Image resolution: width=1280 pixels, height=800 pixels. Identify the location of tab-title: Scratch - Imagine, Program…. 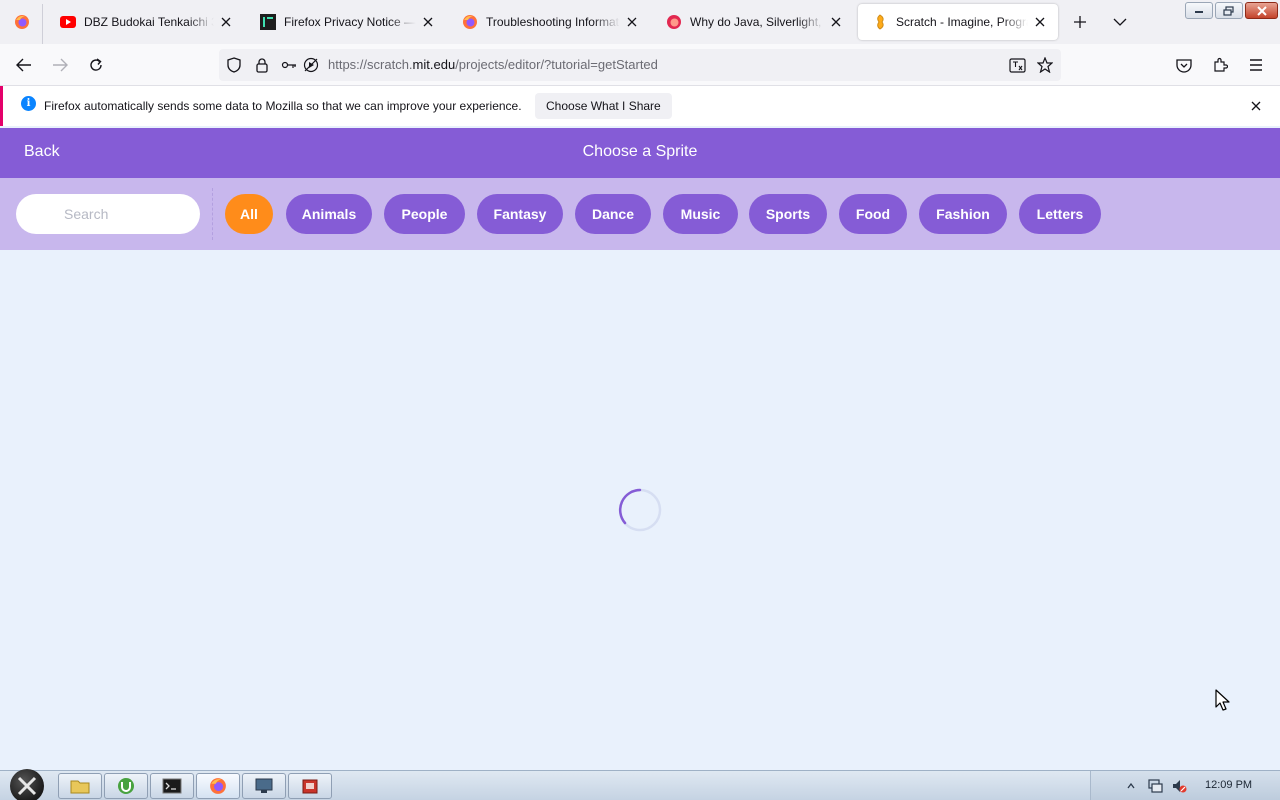
(962, 22).